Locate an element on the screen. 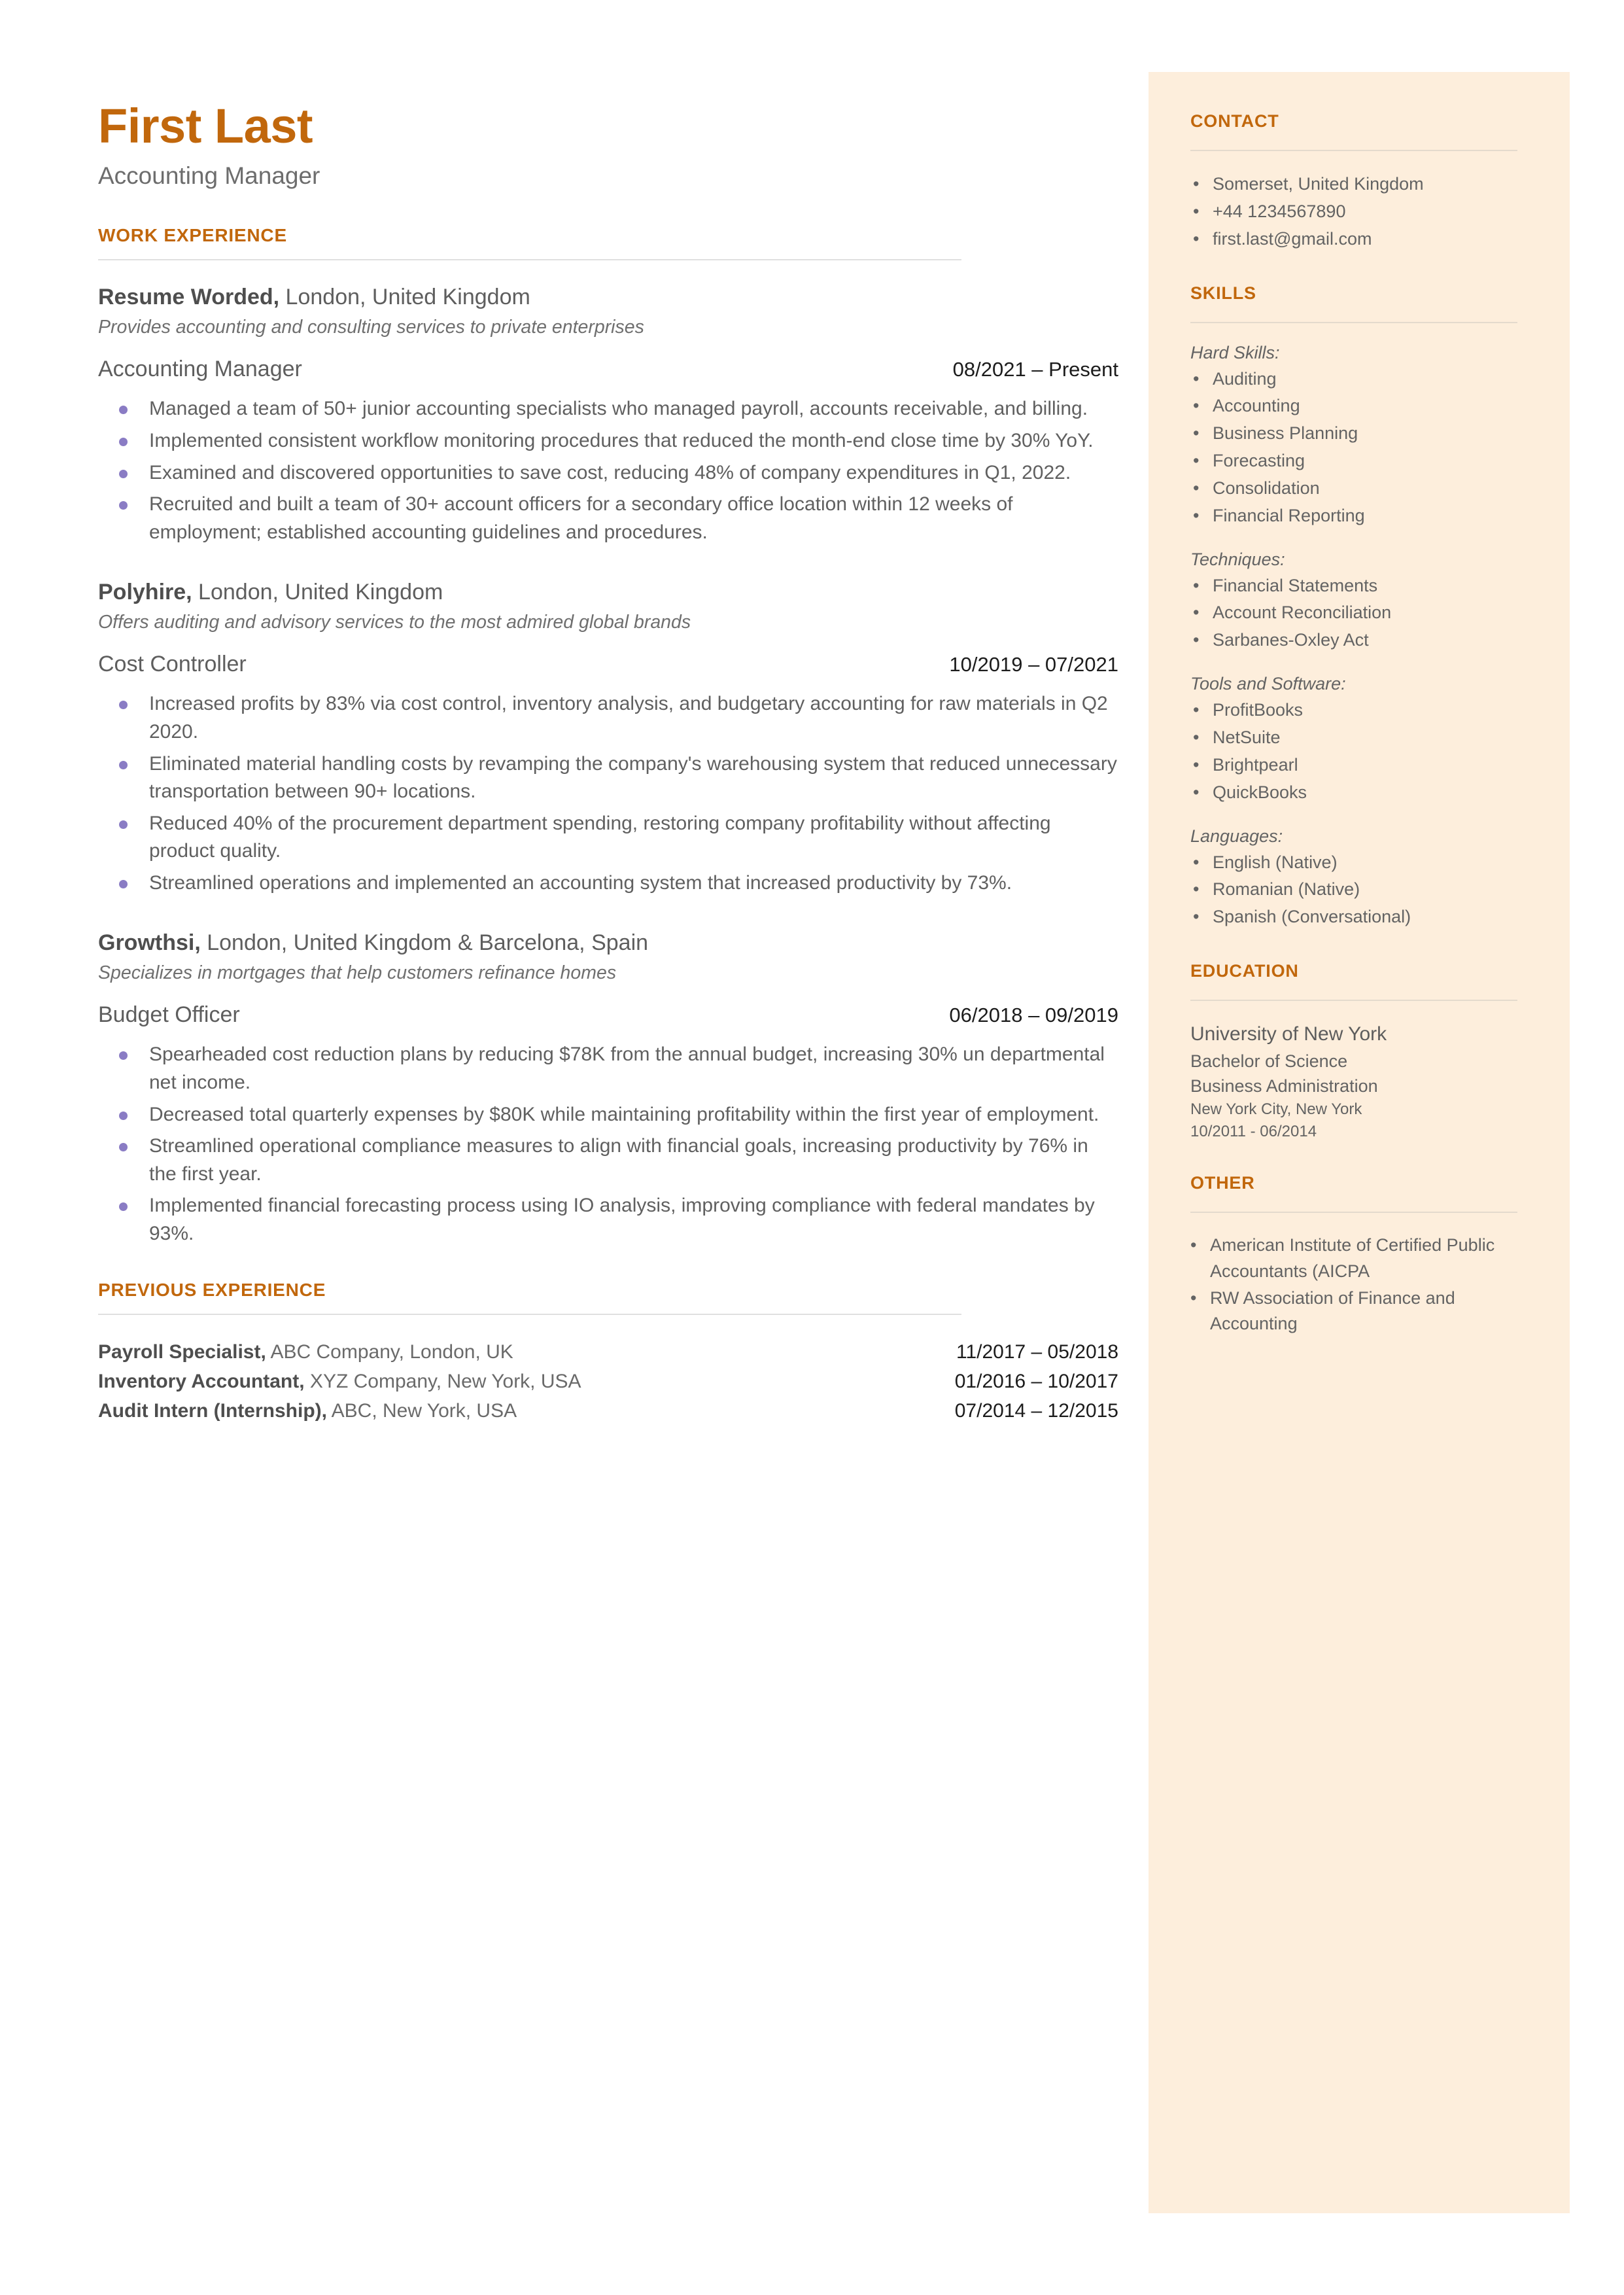 This screenshot has width=1624, height=2295. previous-role-dates: 07/2014 – 12/2015 is located at coordinates (1036, 1410).